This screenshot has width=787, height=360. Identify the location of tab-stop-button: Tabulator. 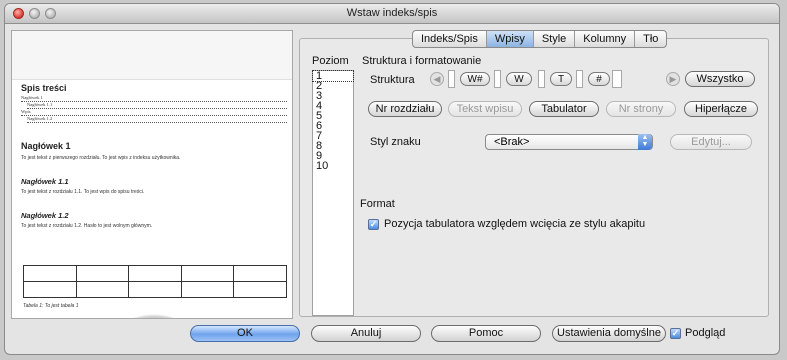
(564, 109).